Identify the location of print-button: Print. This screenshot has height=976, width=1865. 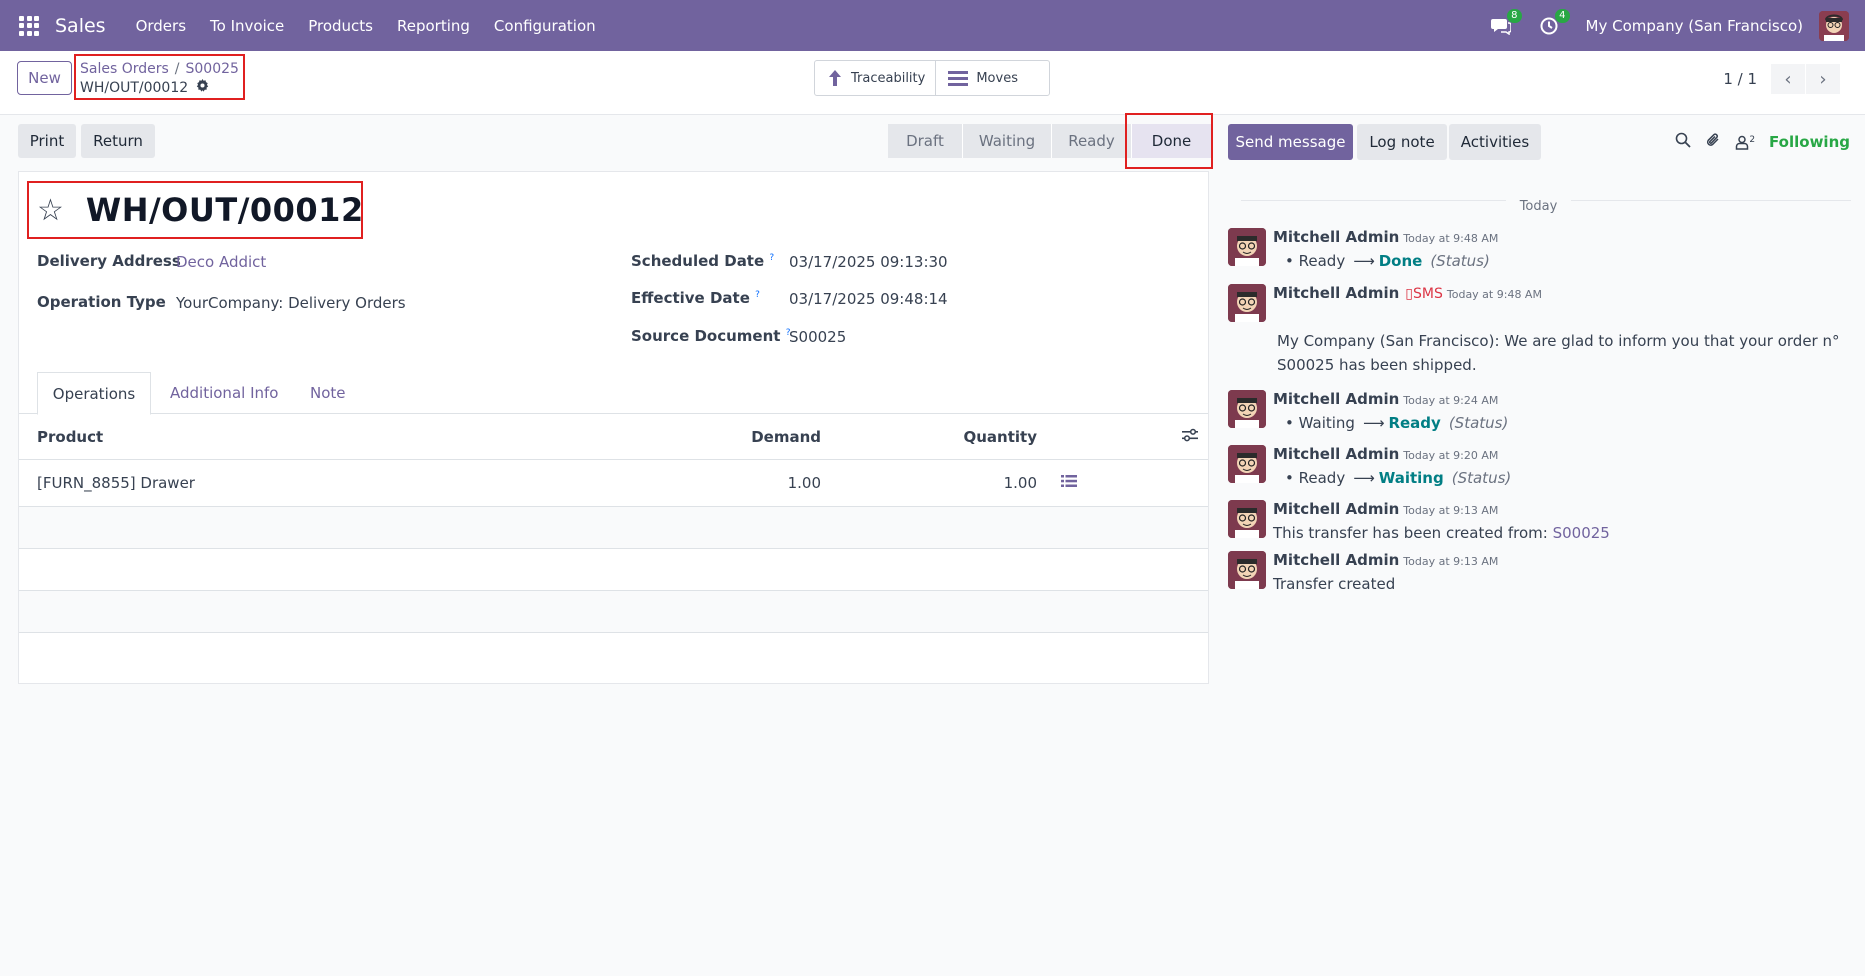
(47, 141).